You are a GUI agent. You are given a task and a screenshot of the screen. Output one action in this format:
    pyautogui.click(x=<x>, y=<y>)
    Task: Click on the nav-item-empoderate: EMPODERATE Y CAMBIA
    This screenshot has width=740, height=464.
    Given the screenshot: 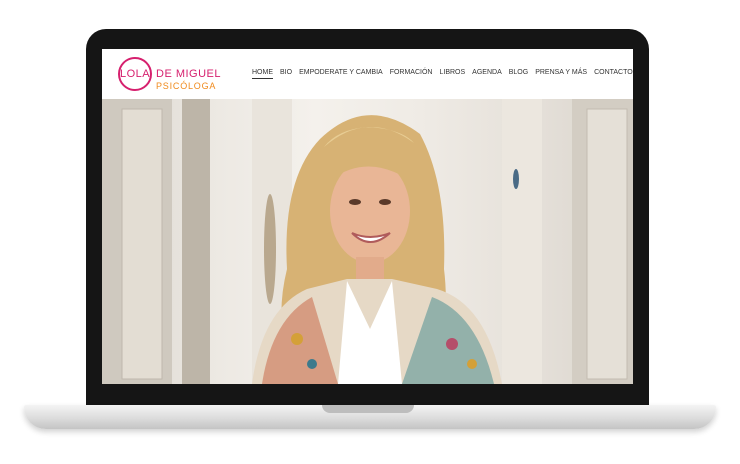 What is the action you would take?
    pyautogui.click(x=341, y=74)
    